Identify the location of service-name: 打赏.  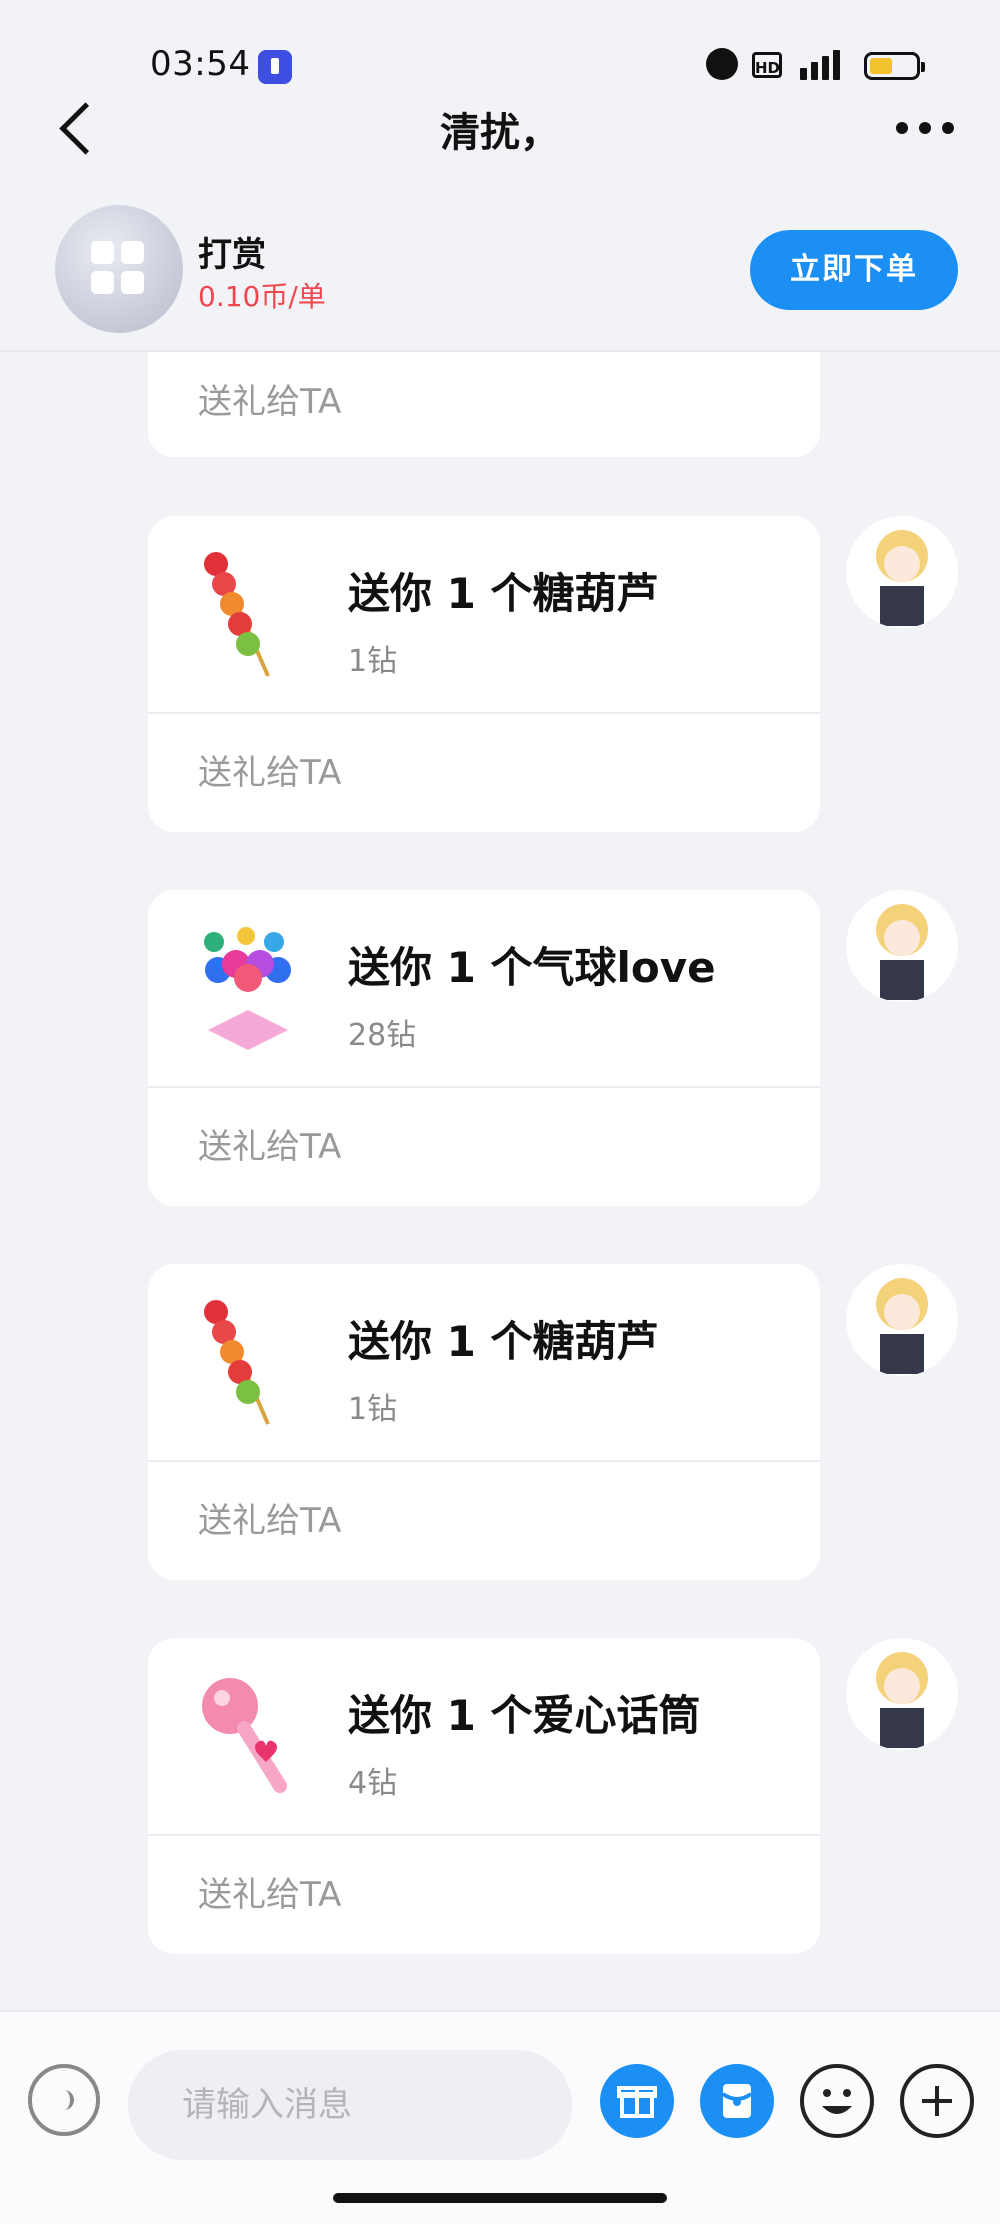
(232, 255).